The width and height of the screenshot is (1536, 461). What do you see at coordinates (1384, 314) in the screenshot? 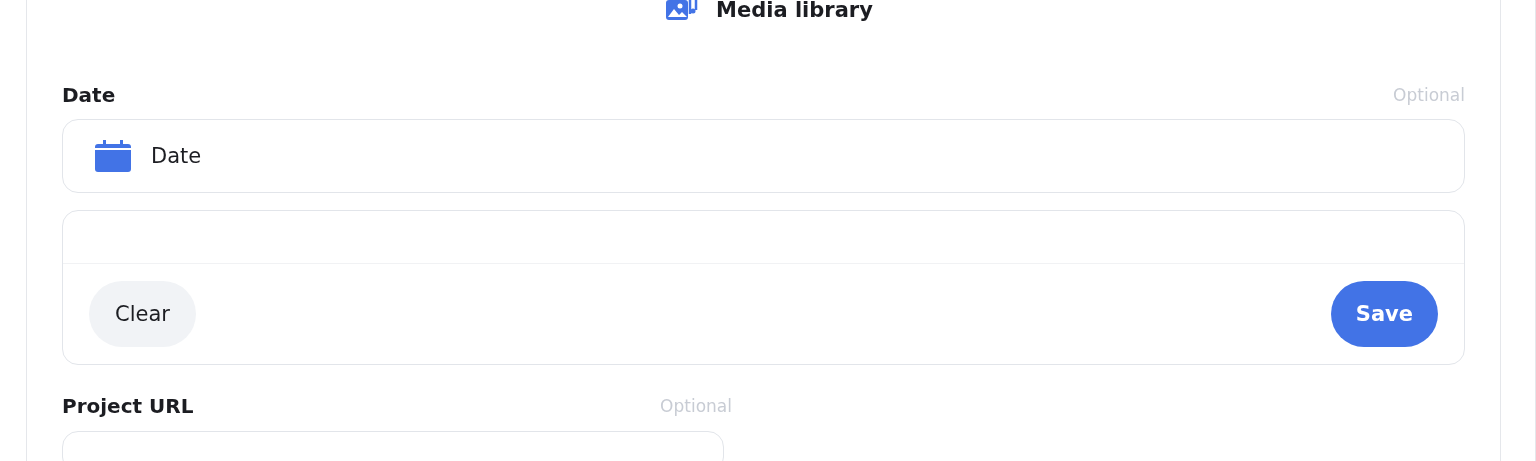
I see `save-button: Save` at bounding box center [1384, 314].